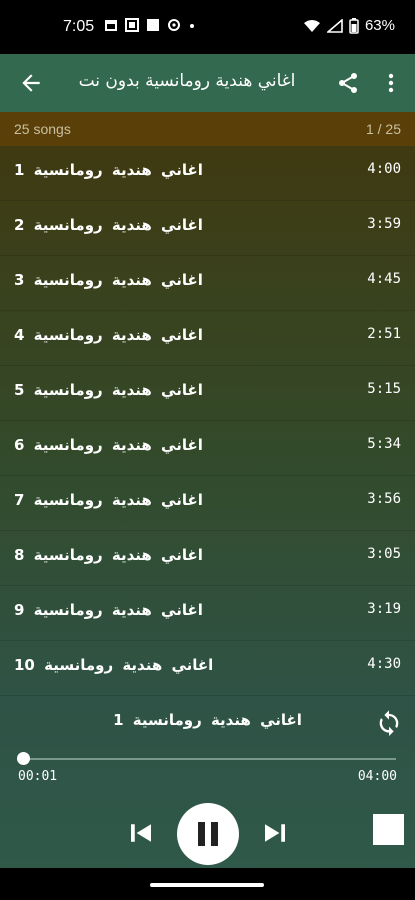 The height and width of the screenshot is (900, 415). What do you see at coordinates (114, 665) in the screenshot?
I see `song-title: اغاني هندية رومانسية 10` at bounding box center [114, 665].